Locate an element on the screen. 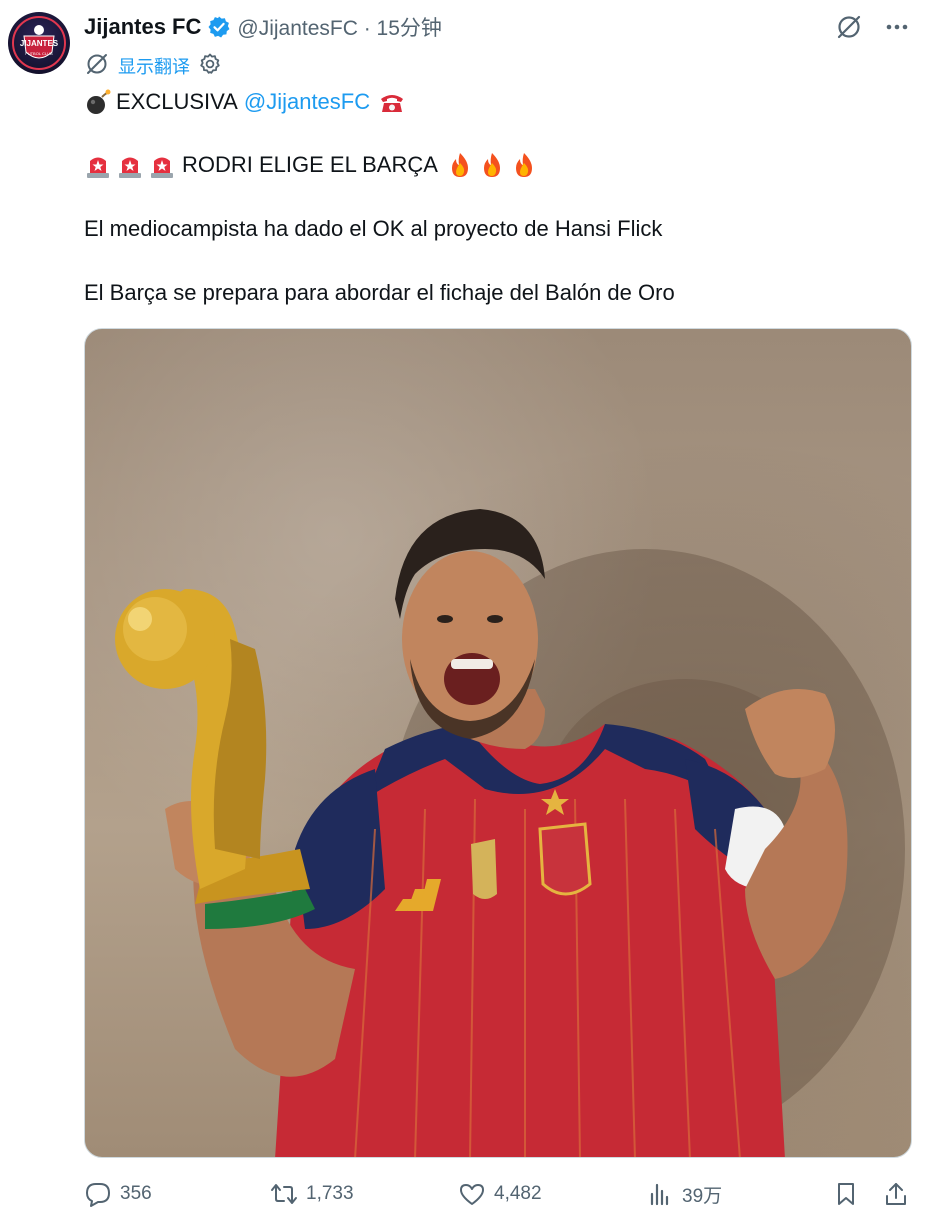  avatar-text: JIJANTES is located at coordinates (39, 43).